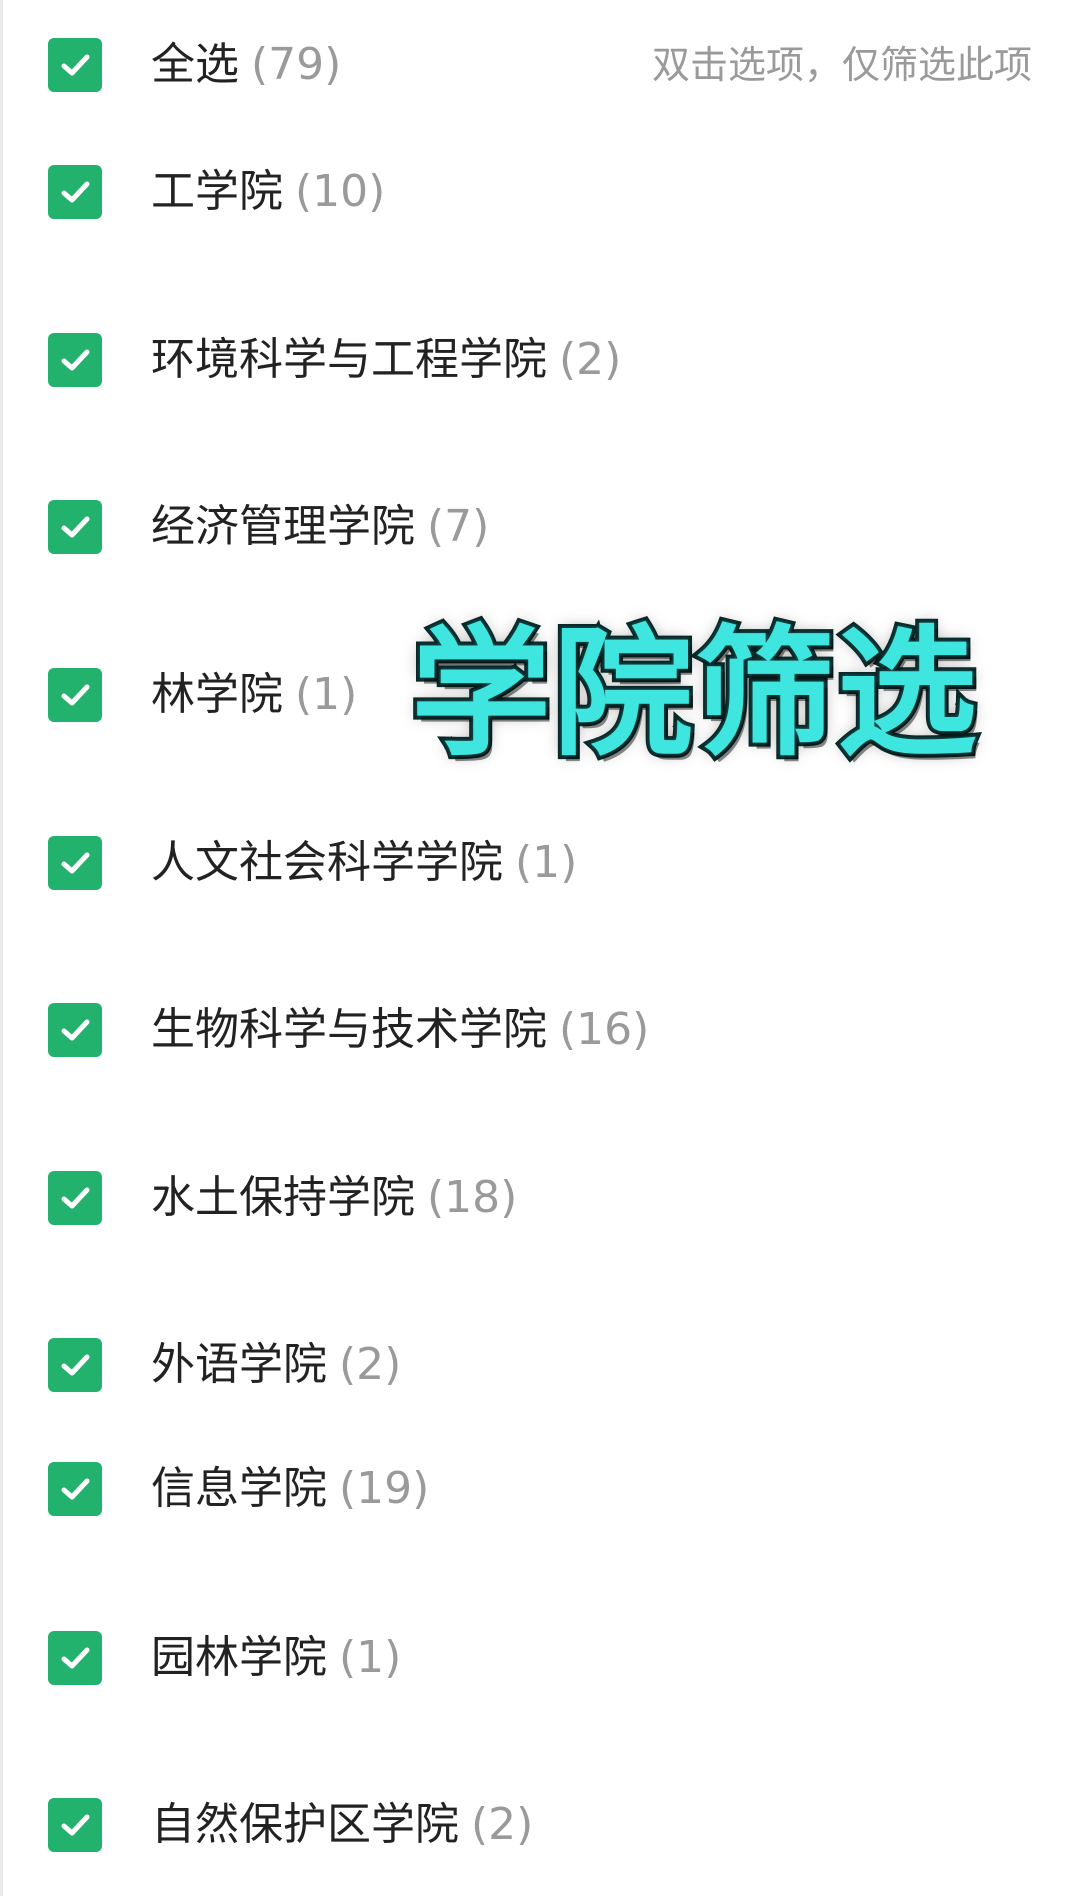 The image size is (1080, 1896). Describe the element at coordinates (540, 1658) in the screenshot. I see `college-option-item: 园林学院 (1)` at that location.